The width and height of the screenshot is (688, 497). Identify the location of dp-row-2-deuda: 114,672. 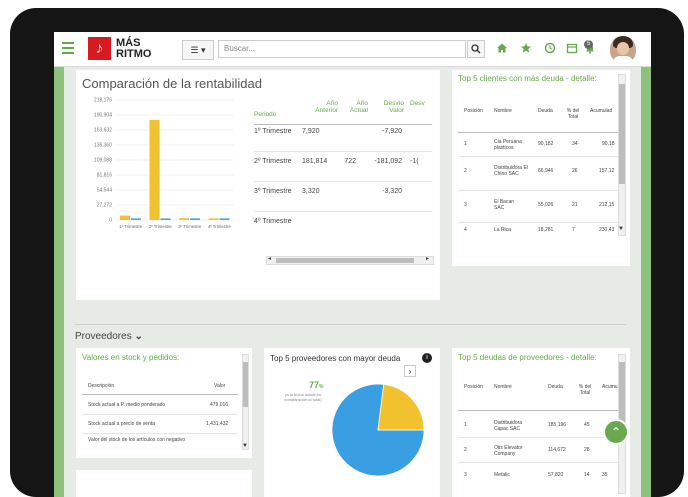
(557, 450).